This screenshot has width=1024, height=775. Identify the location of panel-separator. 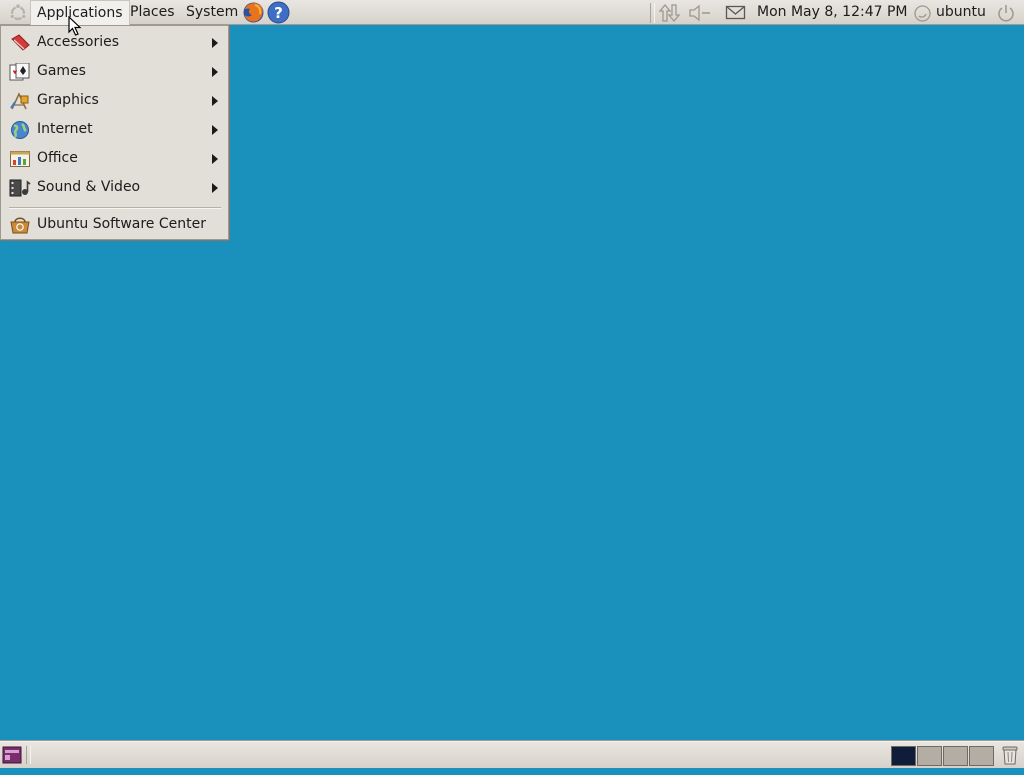
(652, 13).